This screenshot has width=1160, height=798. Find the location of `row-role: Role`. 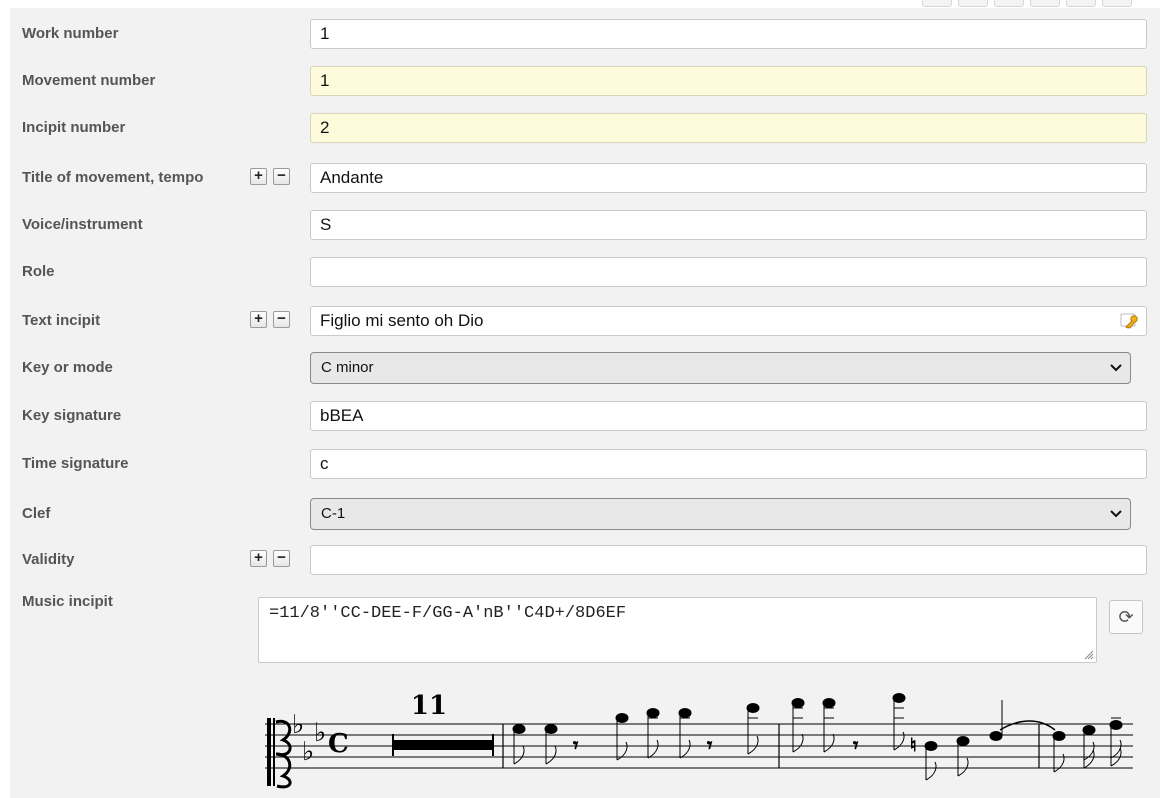

row-role: Role is located at coordinates (585, 272).